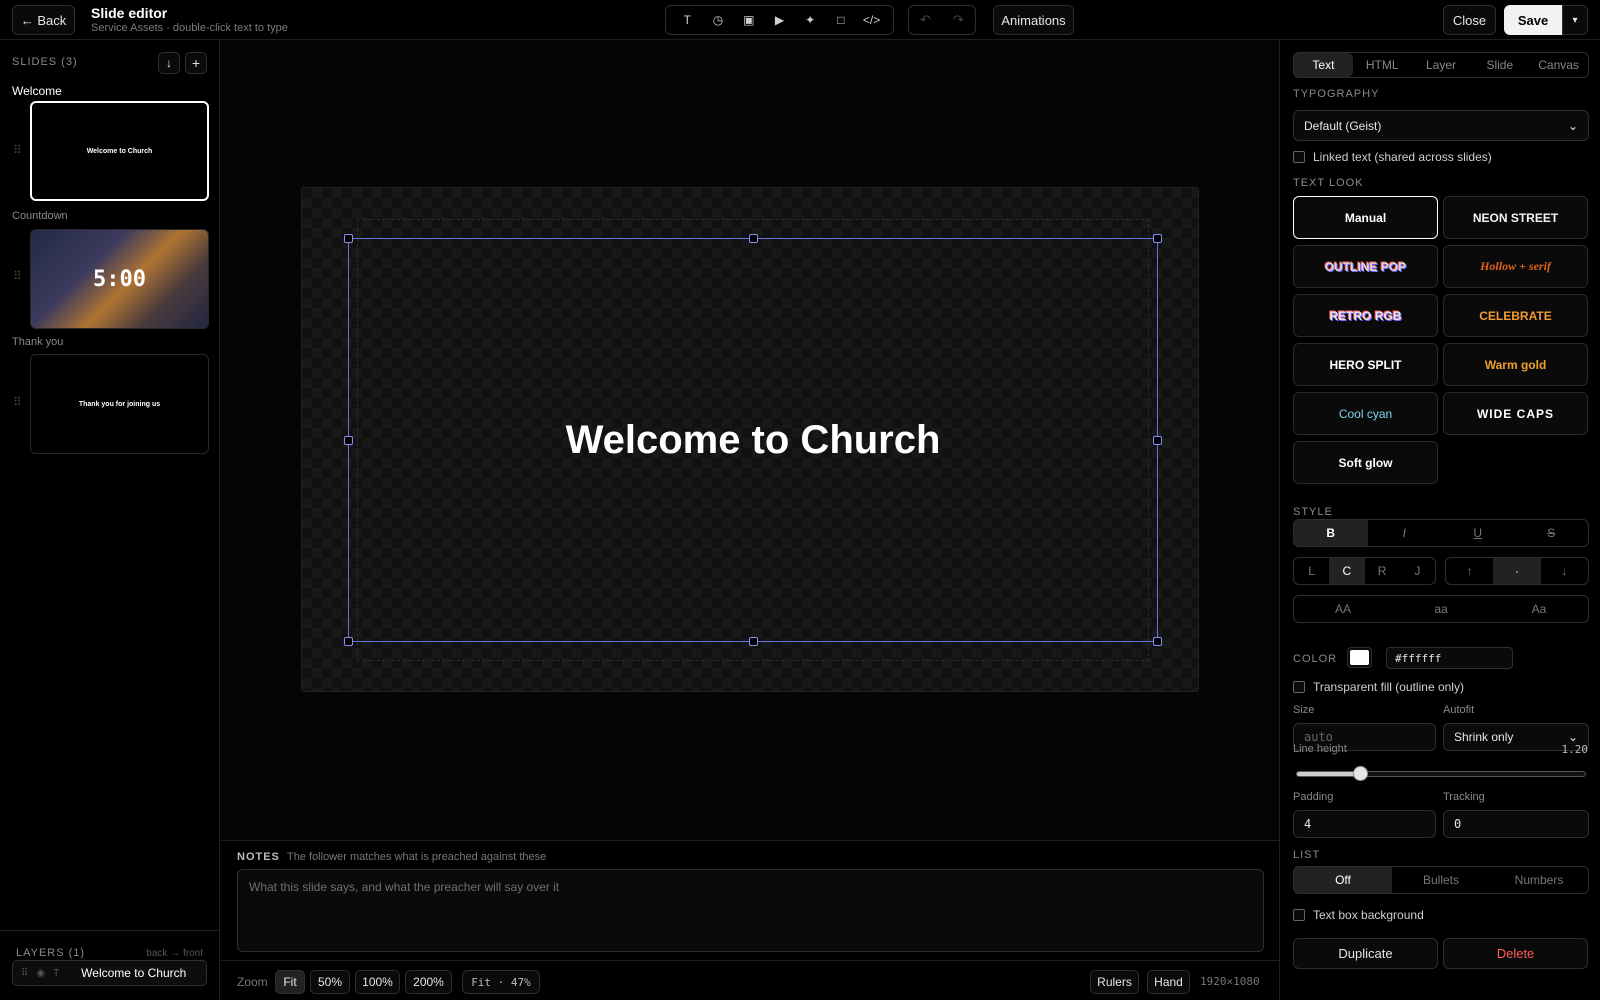  What do you see at coordinates (1360, 773) in the screenshot?
I see `line-height-slider-thumb` at bounding box center [1360, 773].